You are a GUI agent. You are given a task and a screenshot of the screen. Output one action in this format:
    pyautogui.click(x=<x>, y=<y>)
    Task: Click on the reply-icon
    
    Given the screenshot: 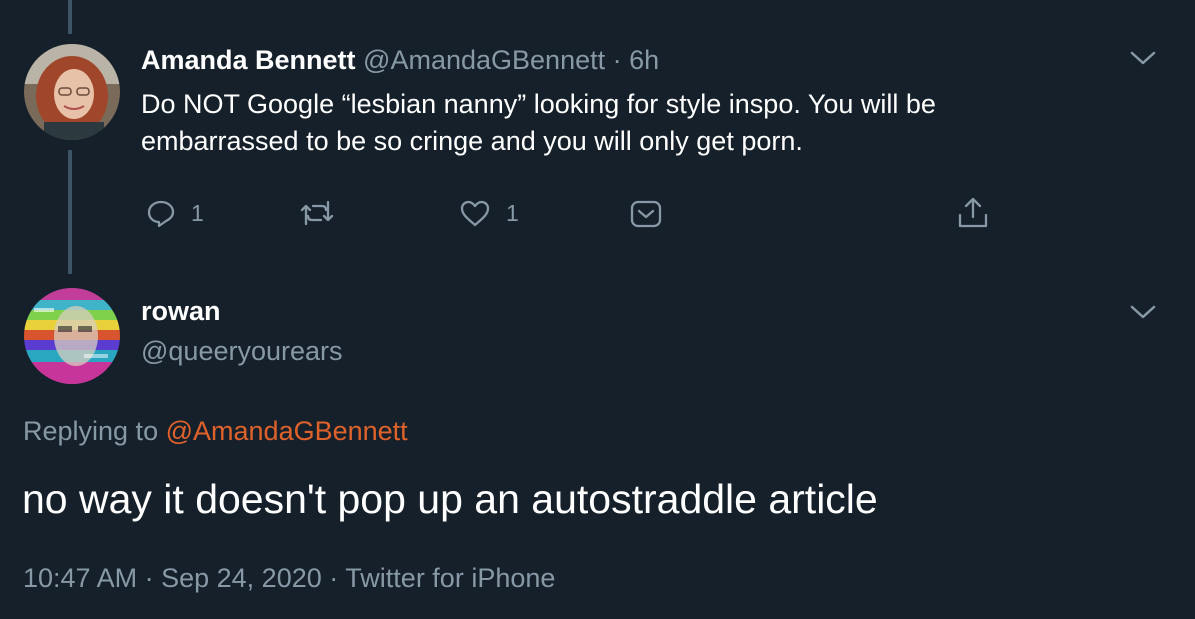 What is the action you would take?
    pyautogui.click(x=161, y=213)
    